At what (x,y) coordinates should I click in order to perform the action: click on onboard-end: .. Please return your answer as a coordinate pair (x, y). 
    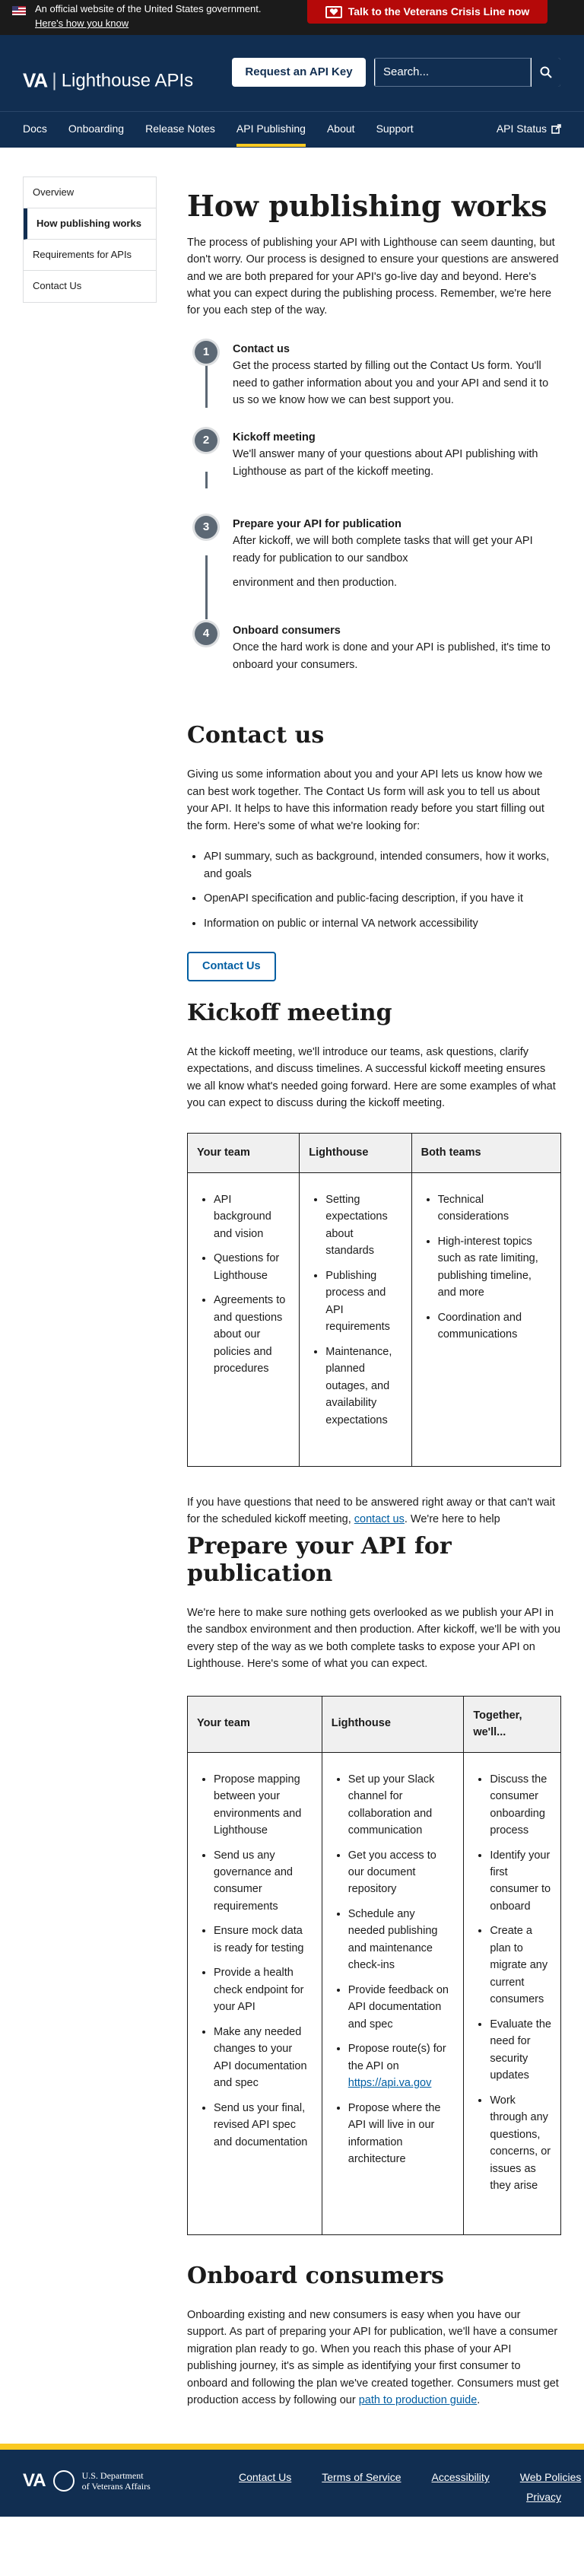
    Looking at the image, I should click on (479, 2400).